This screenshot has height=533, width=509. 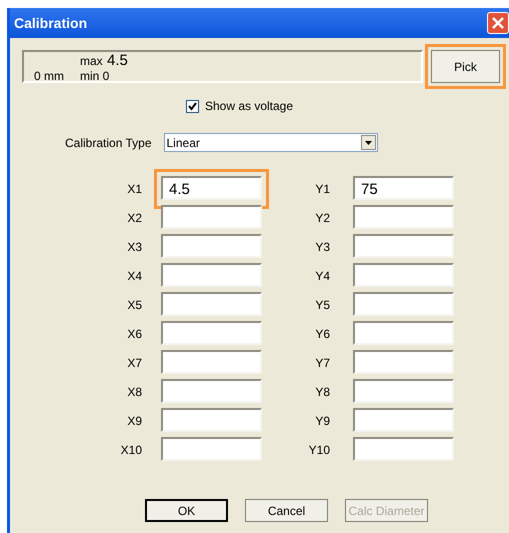 What do you see at coordinates (134, 189) in the screenshot?
I see `x-label: X1` at bounding box center [134, 189].